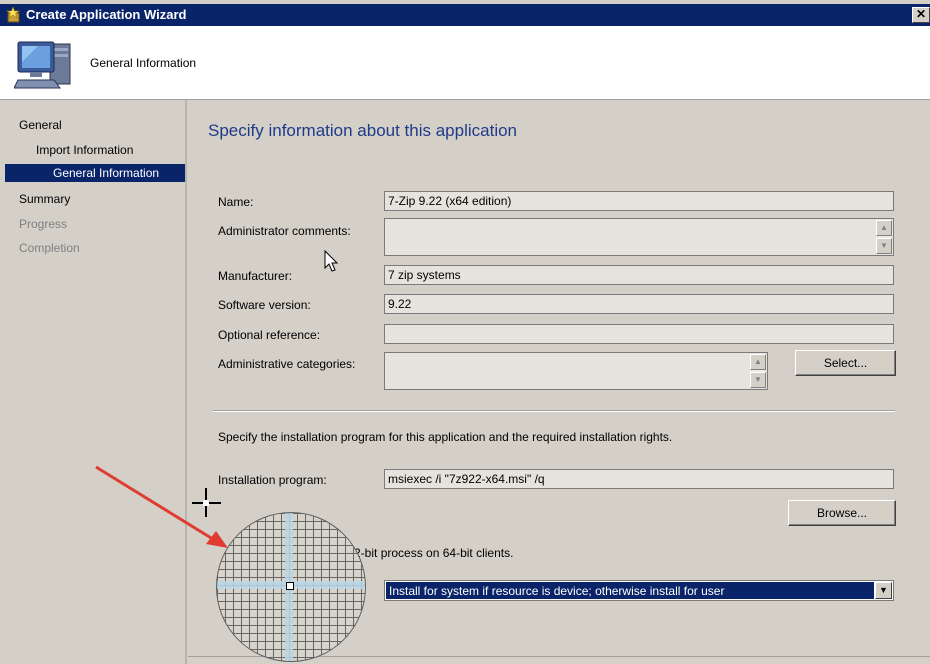 This screenshot has width=930, height=664. What do you see at coordinates (331, 260) in the screenshot?
I see `mouse-pointer-icon` at bounding box center [331, 260].